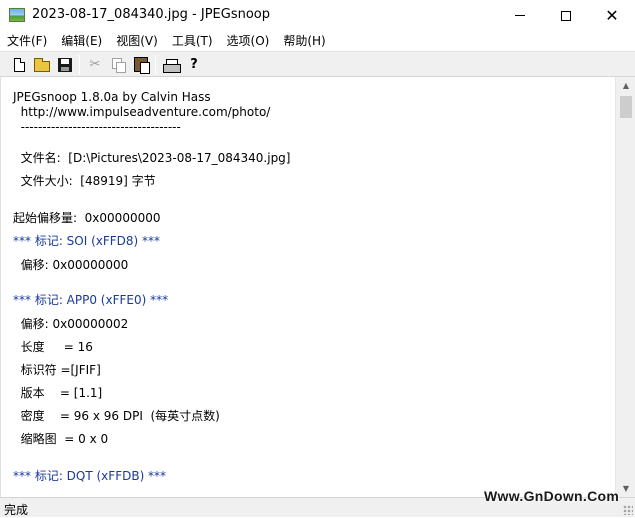 Image resolution: width=635 pixels, height=518 pixels. Describe the element at coordinates (81, 41) in the screenshot. I see `menu-edit: 编辑(E)` at that location.